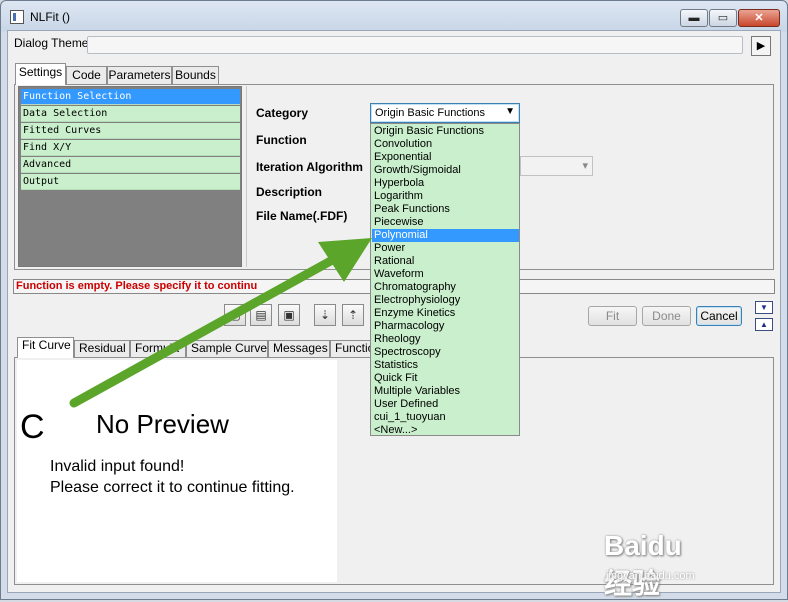 Image resolution: width=788 pixels, height=602 pixels. What do you see at coordinates (719, 316) in the screenshot?
I see `cancel-button: Cancel` at bounding box center [719, 316].